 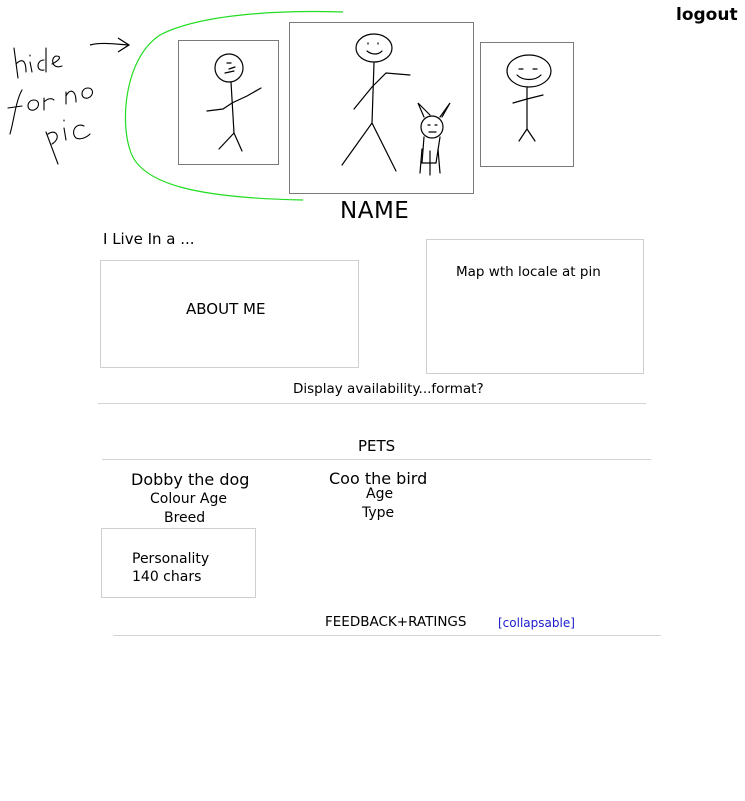 What do you see at coordinates (190, 479) in the screenshot?
I see `pet-name: Dobby the dog` at bounding box center [190, 479].